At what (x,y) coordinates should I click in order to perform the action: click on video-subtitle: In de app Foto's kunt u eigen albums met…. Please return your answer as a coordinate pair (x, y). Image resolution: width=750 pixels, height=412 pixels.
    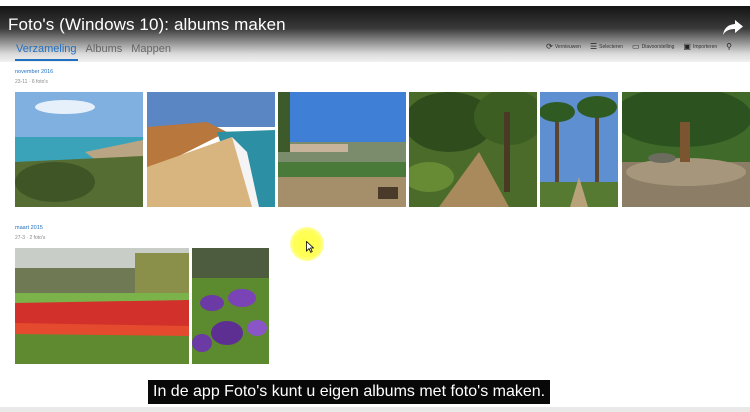
    Looking at the image, I should click on (349, 392).